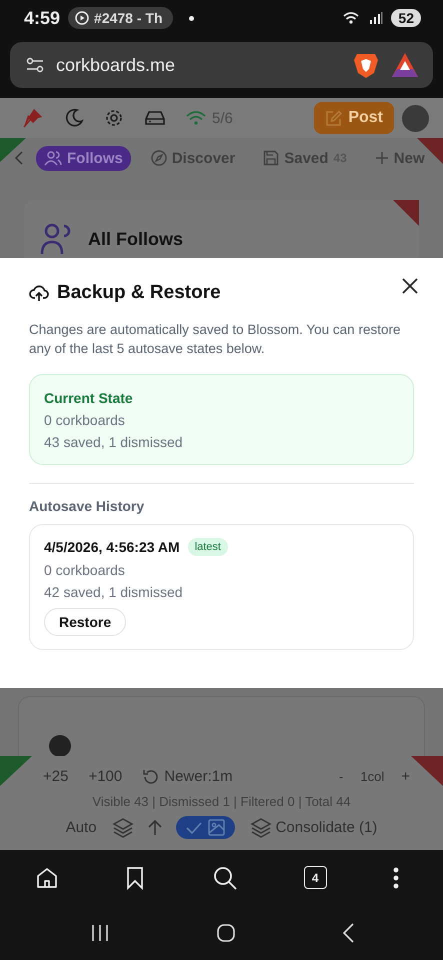 The image size is (443, 960). What do you see at coordinates (114, 118) in the screenshot?
I see `settings-icon` at bounding box center [114, 118].